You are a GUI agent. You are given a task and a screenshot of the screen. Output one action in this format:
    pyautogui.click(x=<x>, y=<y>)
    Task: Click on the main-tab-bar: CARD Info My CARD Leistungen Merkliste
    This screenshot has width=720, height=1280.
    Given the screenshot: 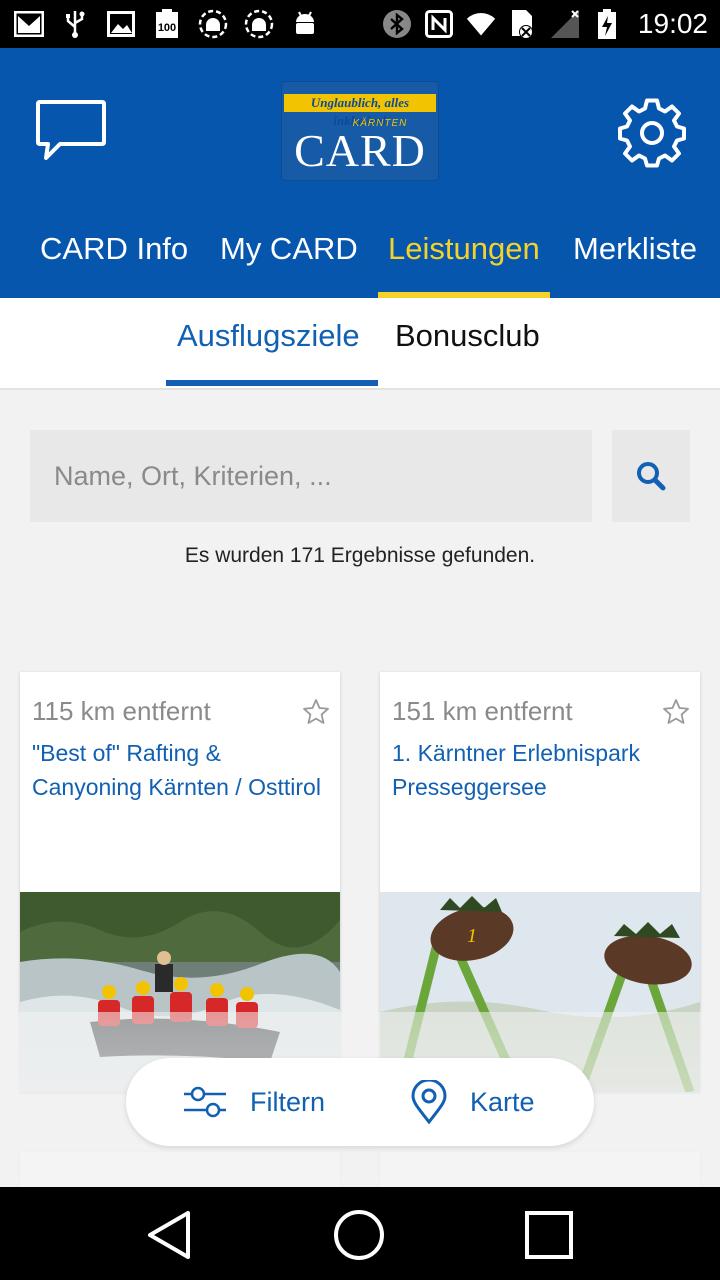 What is the action you would take?
    pyautogui.click(x=360, y=261)
    